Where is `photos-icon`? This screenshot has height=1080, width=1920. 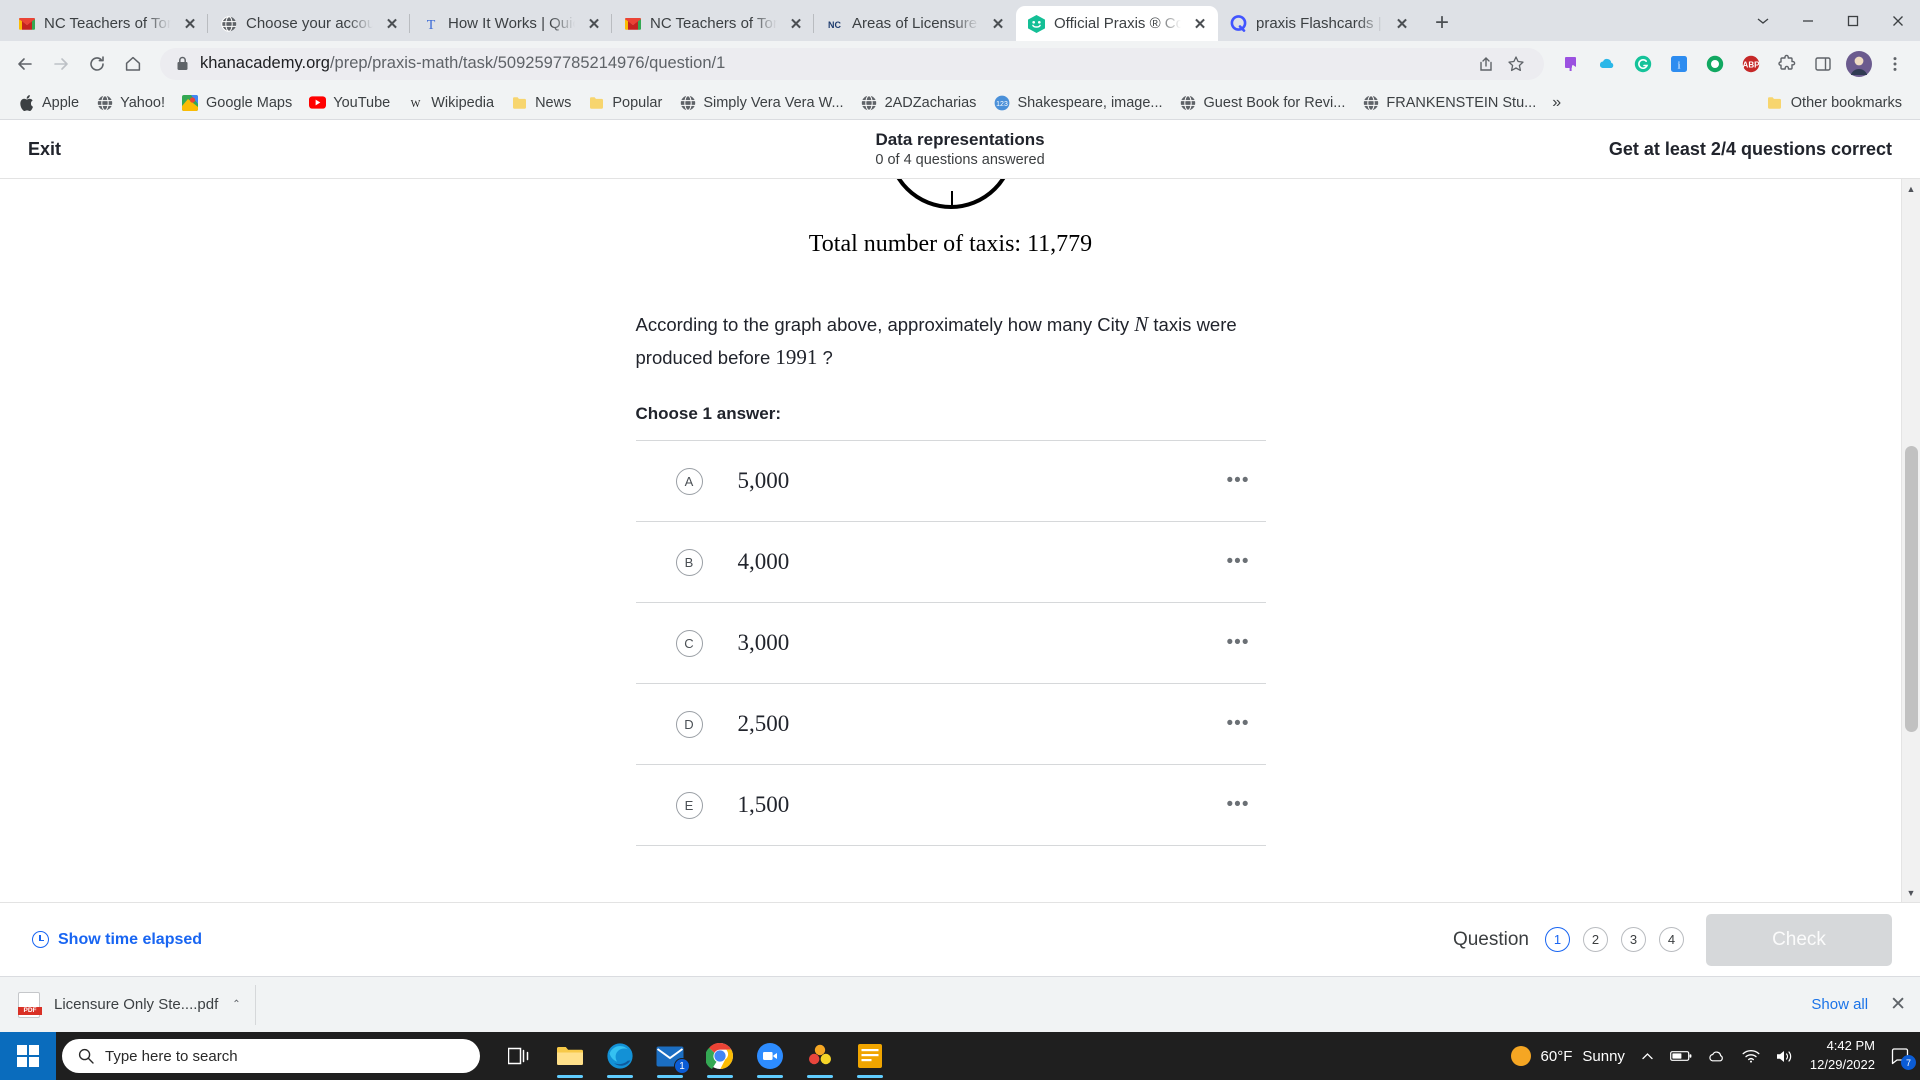 photos-icon is located at coordinates (820, 1056).